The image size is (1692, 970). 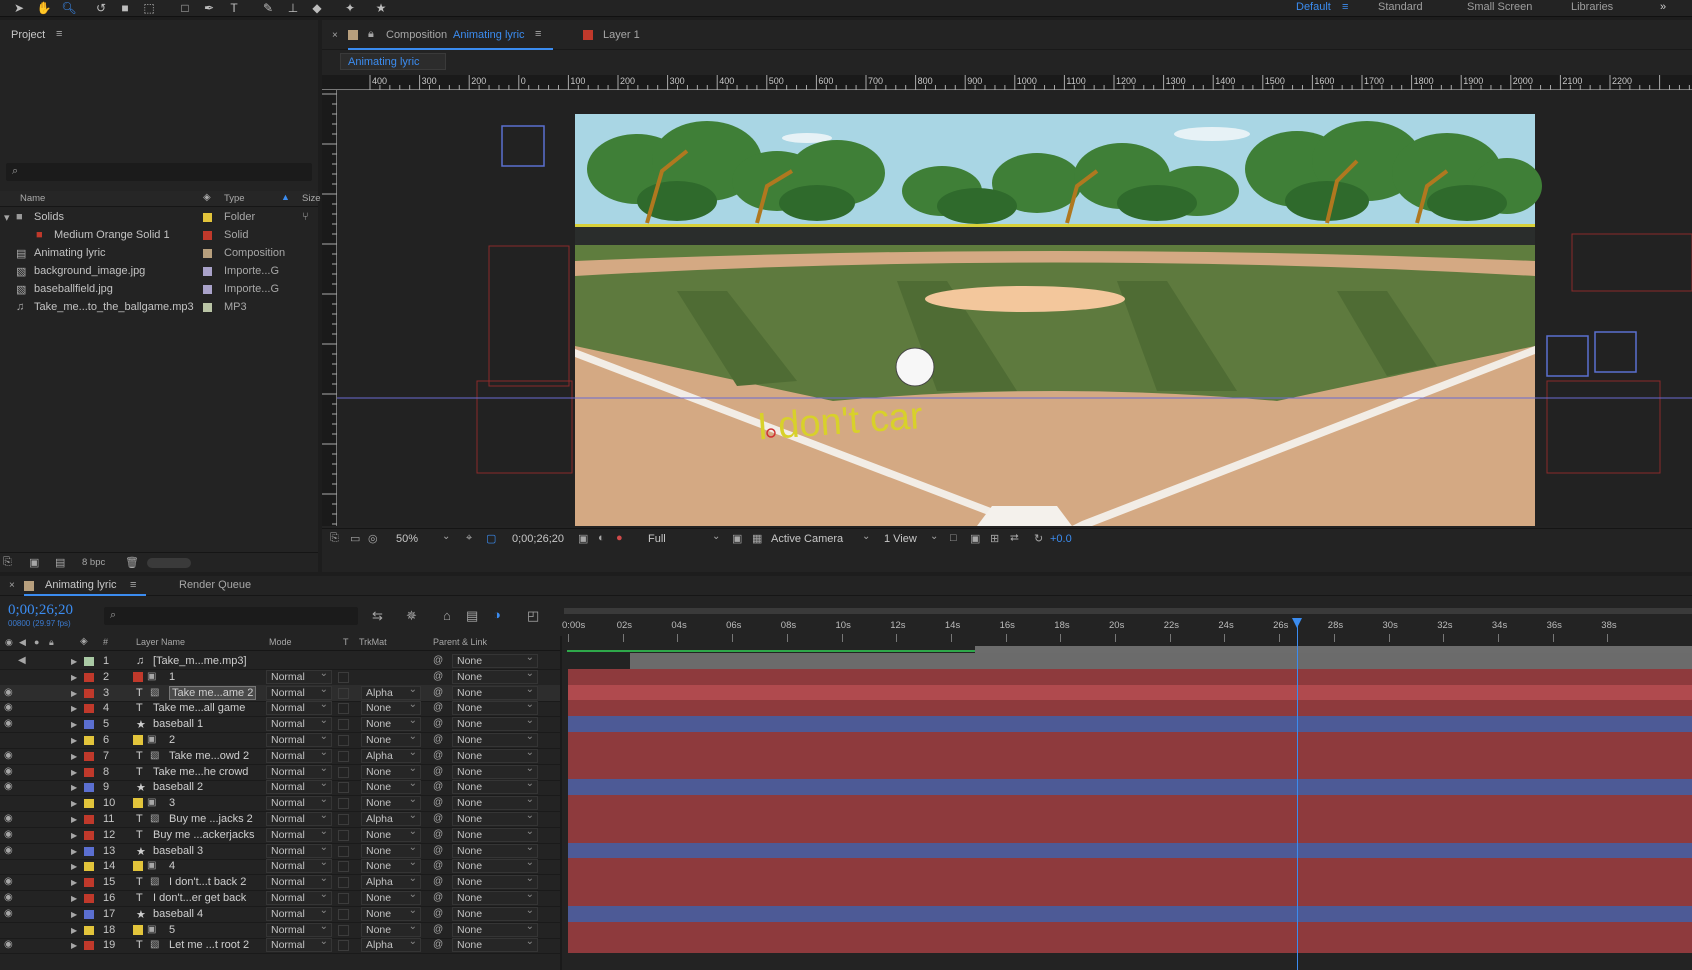 What do you see at coordinates (601, 538) in the screenshot?
I see `show-snapshot-icon: ◐` at bounding box center [601, 538].